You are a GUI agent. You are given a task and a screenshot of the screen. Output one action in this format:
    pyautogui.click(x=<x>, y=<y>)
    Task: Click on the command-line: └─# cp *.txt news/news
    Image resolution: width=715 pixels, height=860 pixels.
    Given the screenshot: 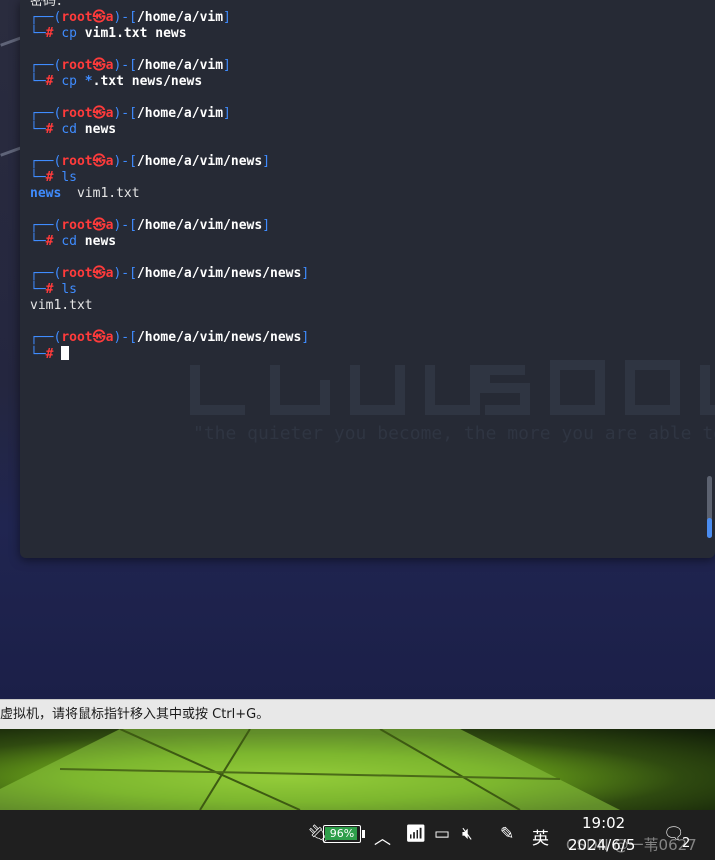 What is the action you would take?
    pyautogui.click(x=116, y=81)
    